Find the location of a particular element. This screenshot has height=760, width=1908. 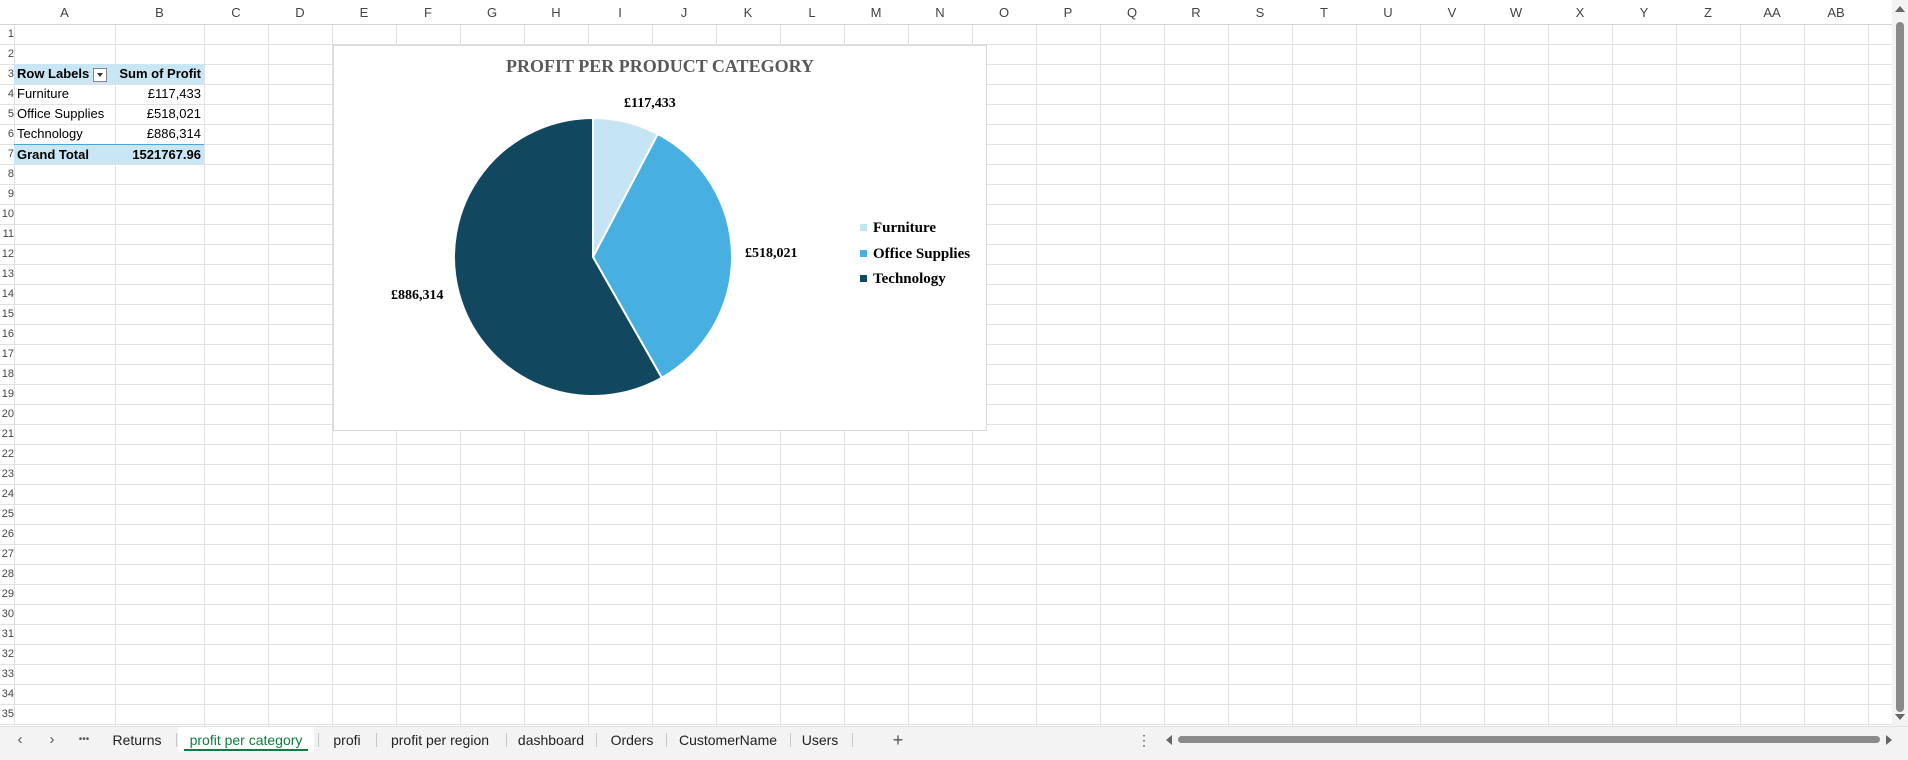

vertical-scrollbar is located at coordinates (1900, 363).